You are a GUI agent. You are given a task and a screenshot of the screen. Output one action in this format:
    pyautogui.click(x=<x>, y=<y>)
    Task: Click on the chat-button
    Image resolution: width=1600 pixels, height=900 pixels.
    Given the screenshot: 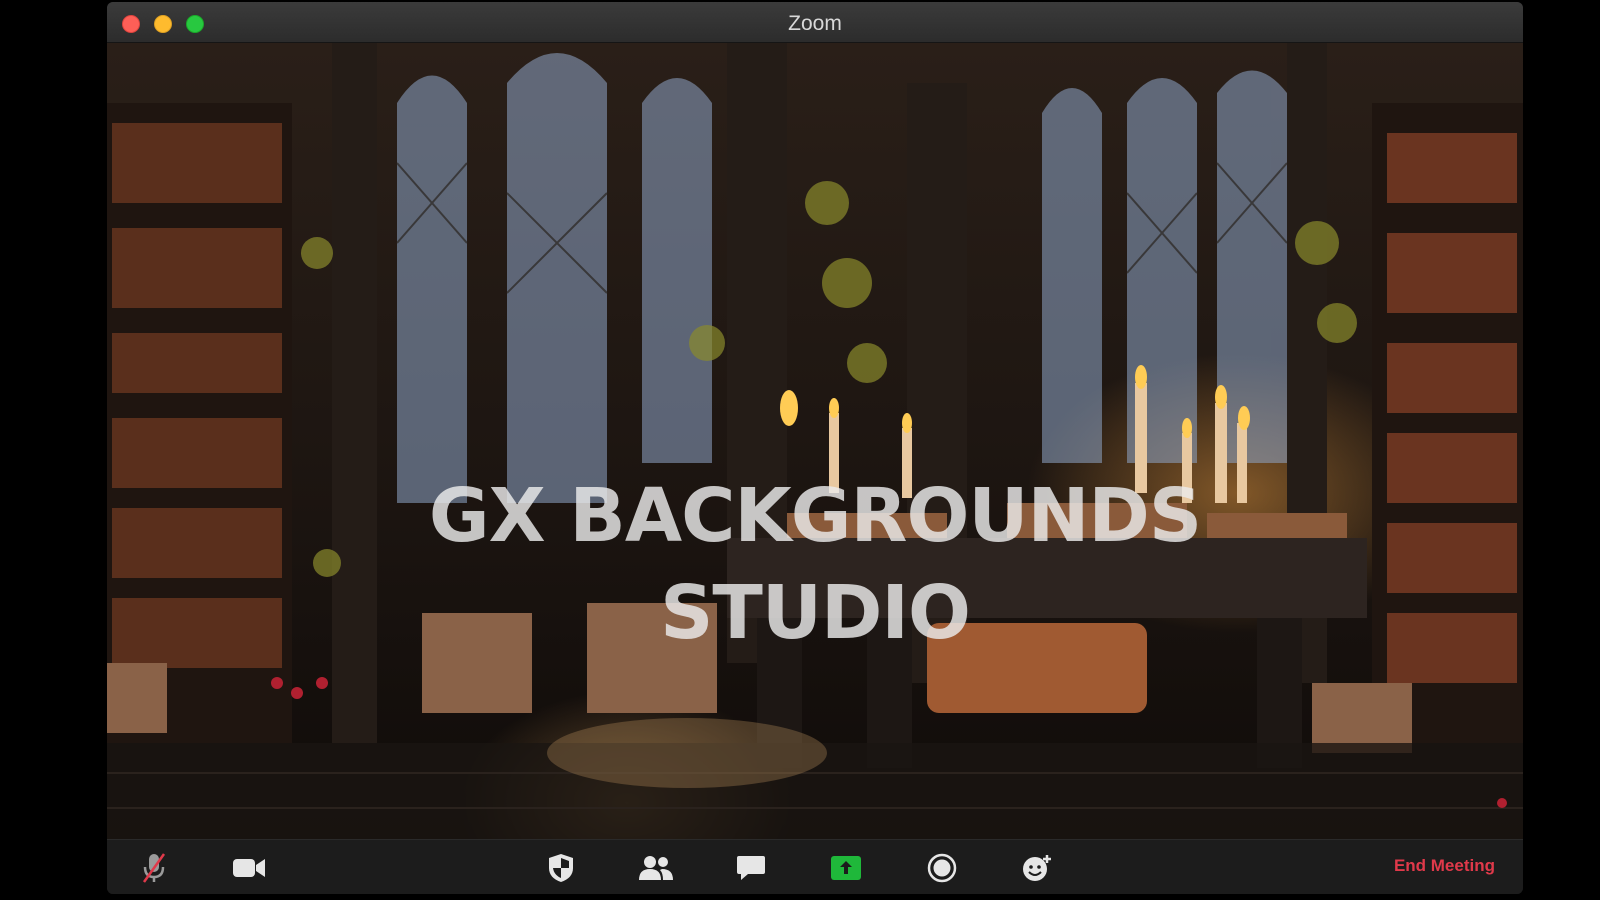 What is the action you would take?
    pyautogui.click(x=751, y=868)
    